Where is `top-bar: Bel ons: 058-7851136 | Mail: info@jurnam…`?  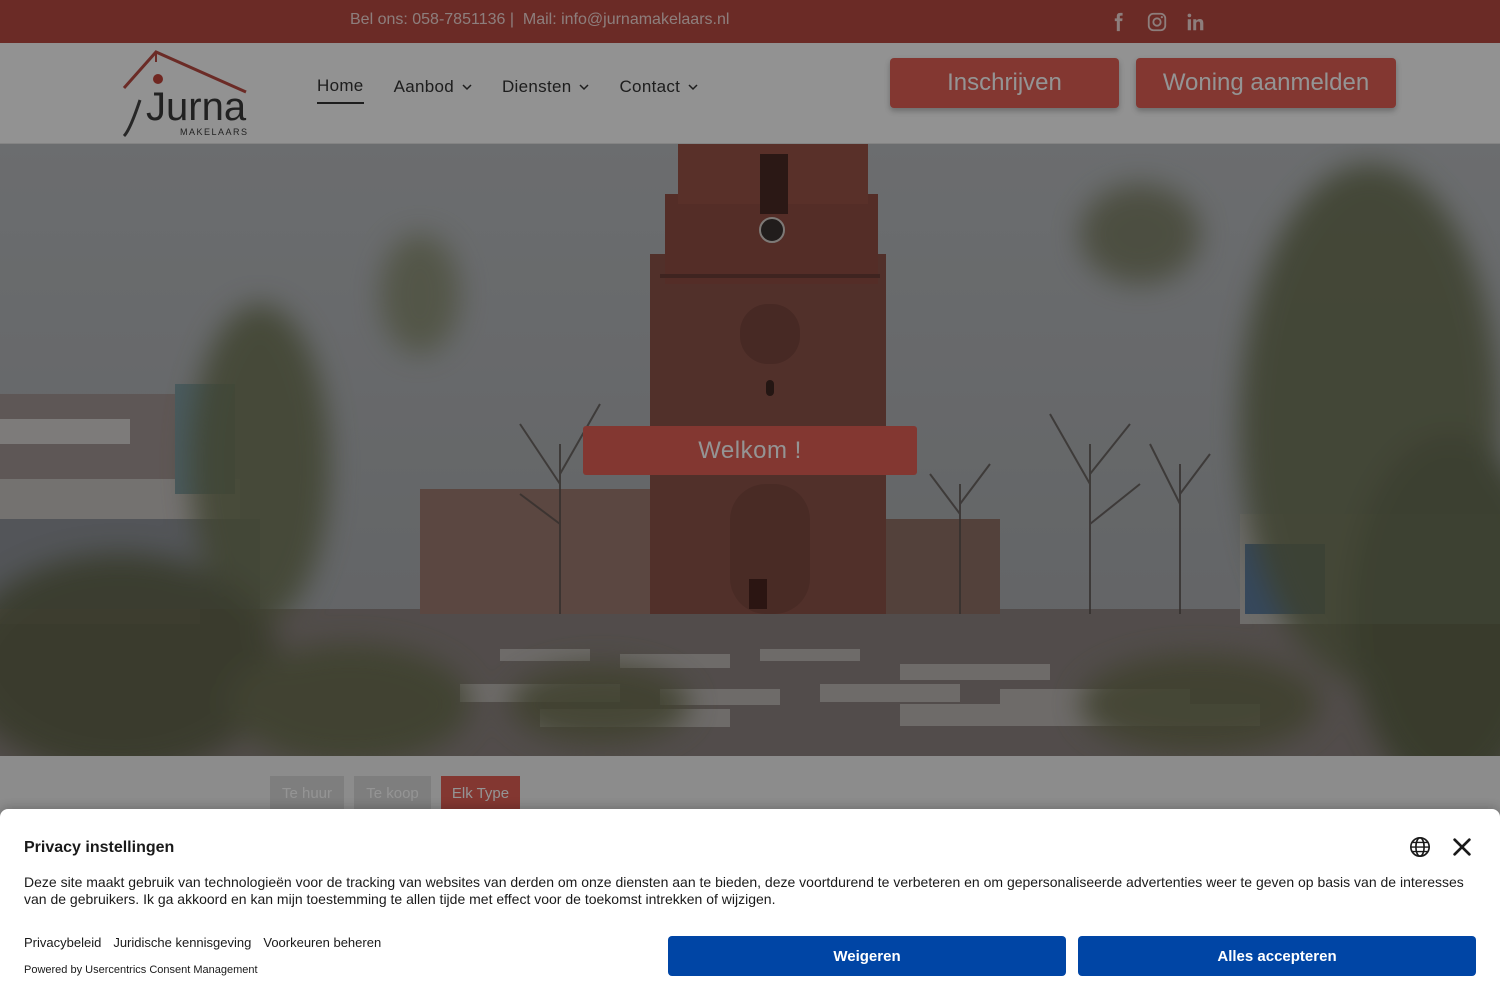 top-bar: Bel ons: 058-7851136 | Mail: info@jurnam… is located at coordinates (750, 21).